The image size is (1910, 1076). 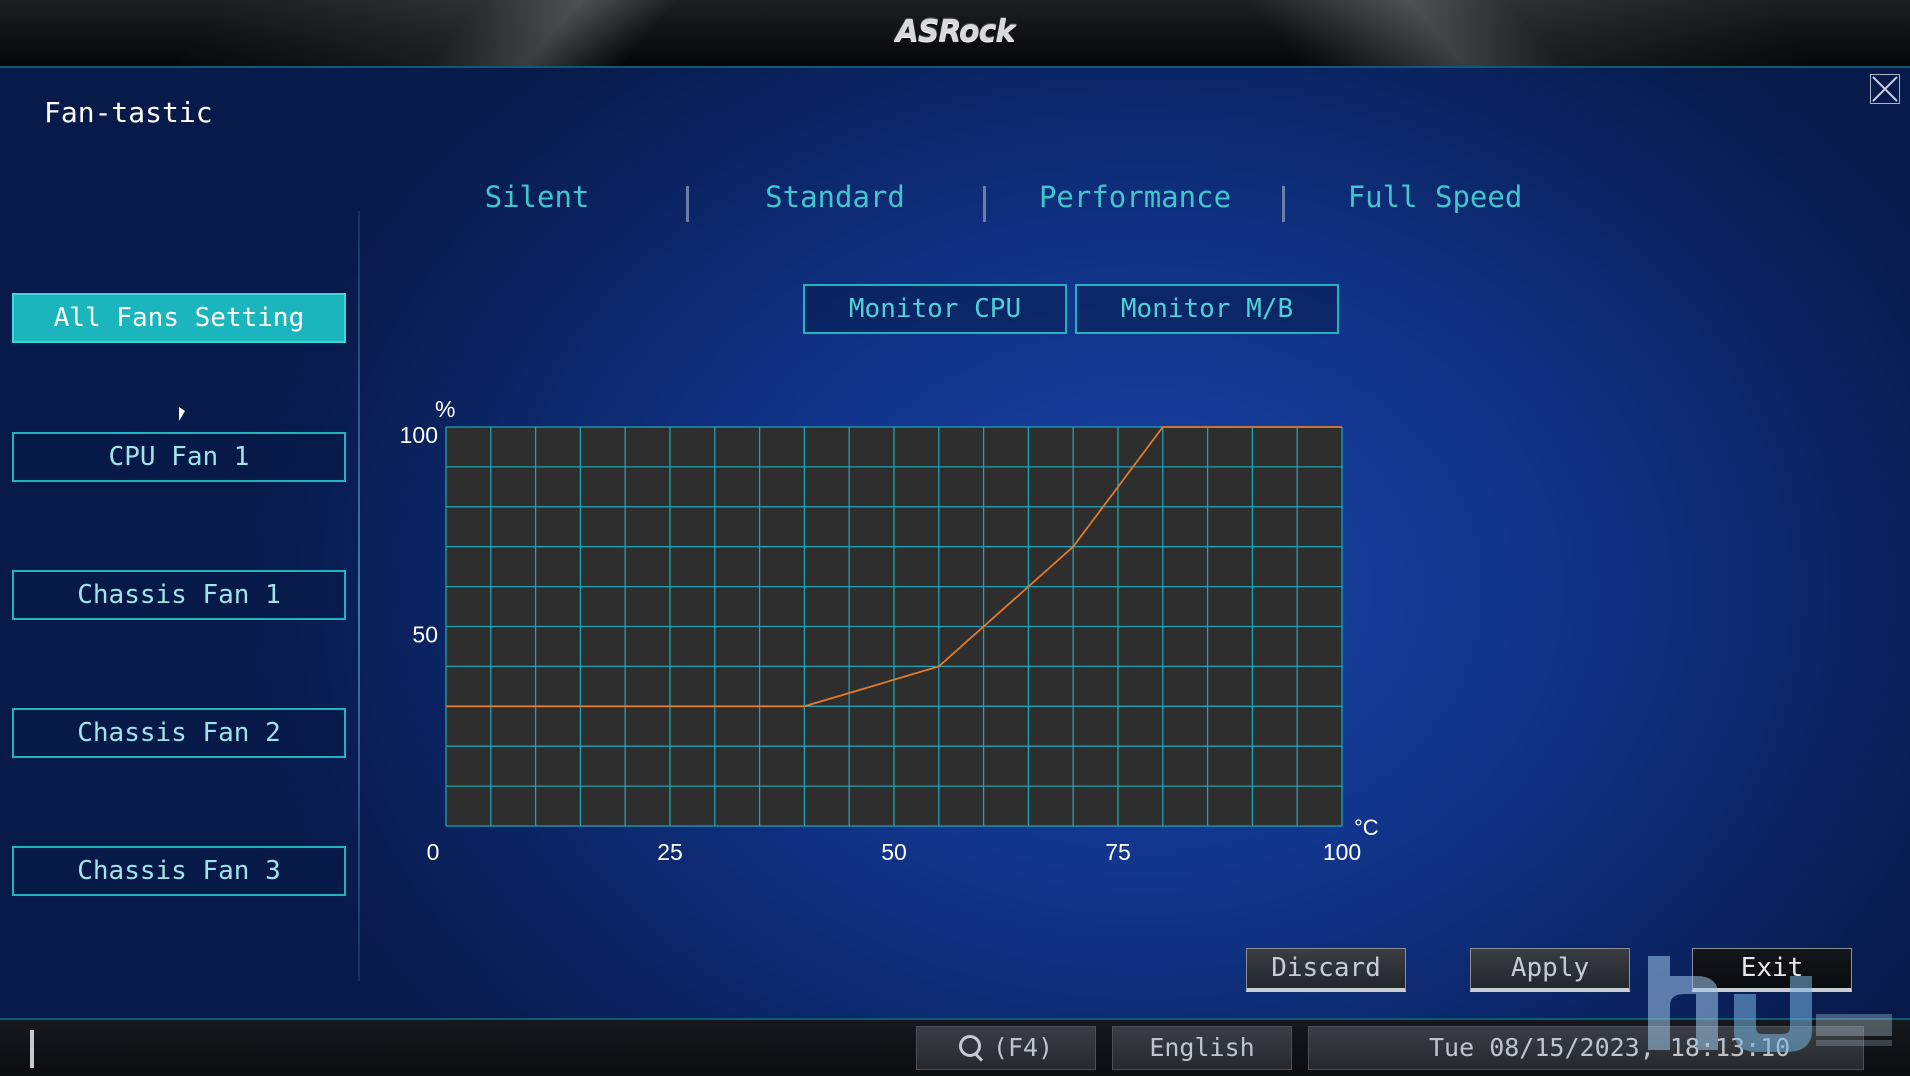 I want to click on mouse-cursor-icon, so click(x=182, y=414).